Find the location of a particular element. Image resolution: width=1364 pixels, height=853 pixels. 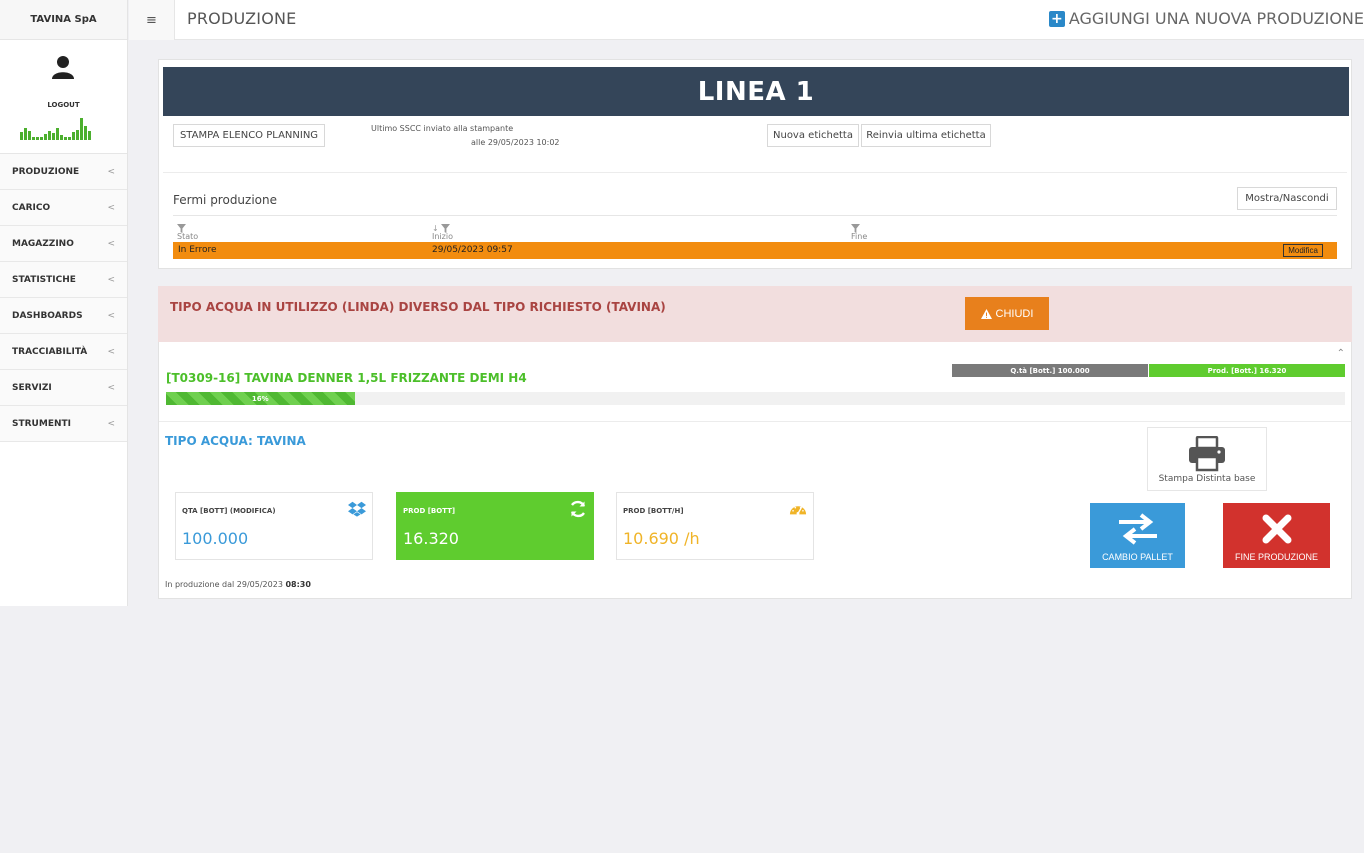

row-state: In Errore is located at coordinates (197, 250).